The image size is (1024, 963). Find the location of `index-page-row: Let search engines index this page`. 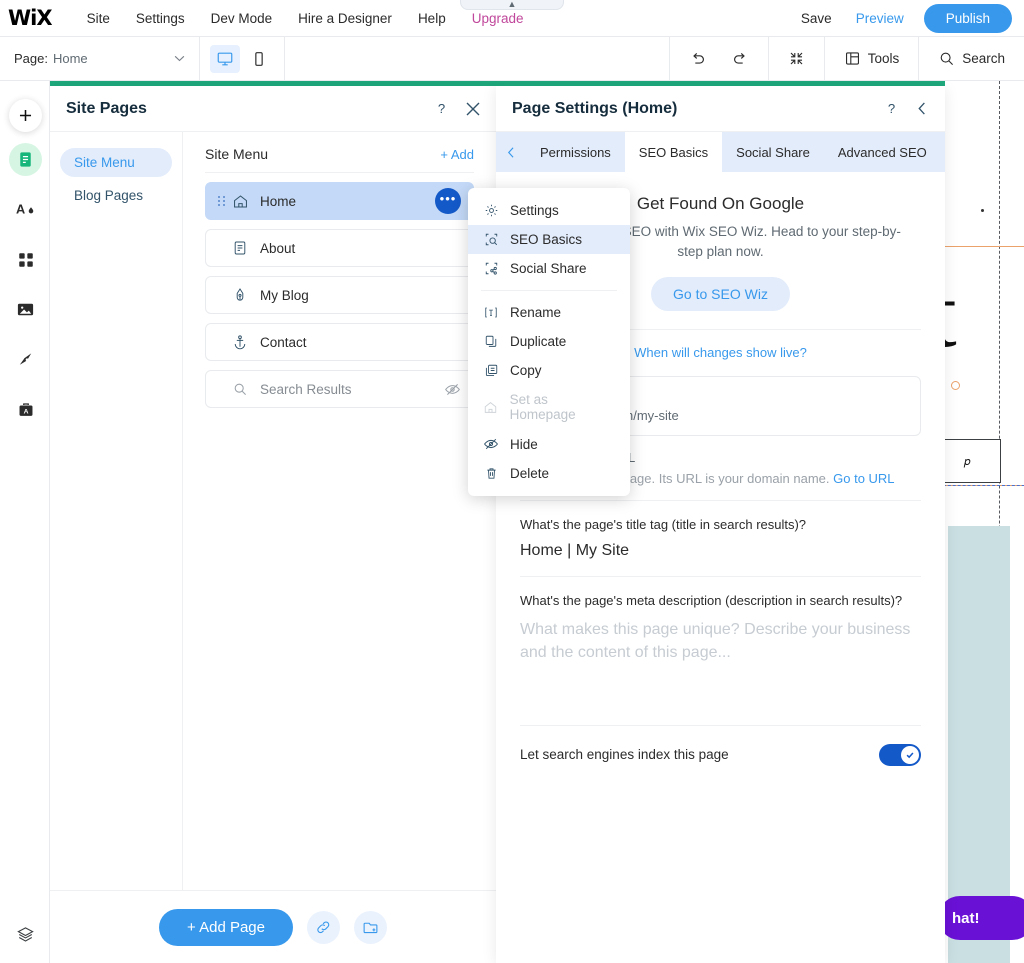

index-page-row: Let search engines index this page is located at coordinates (720, 755).